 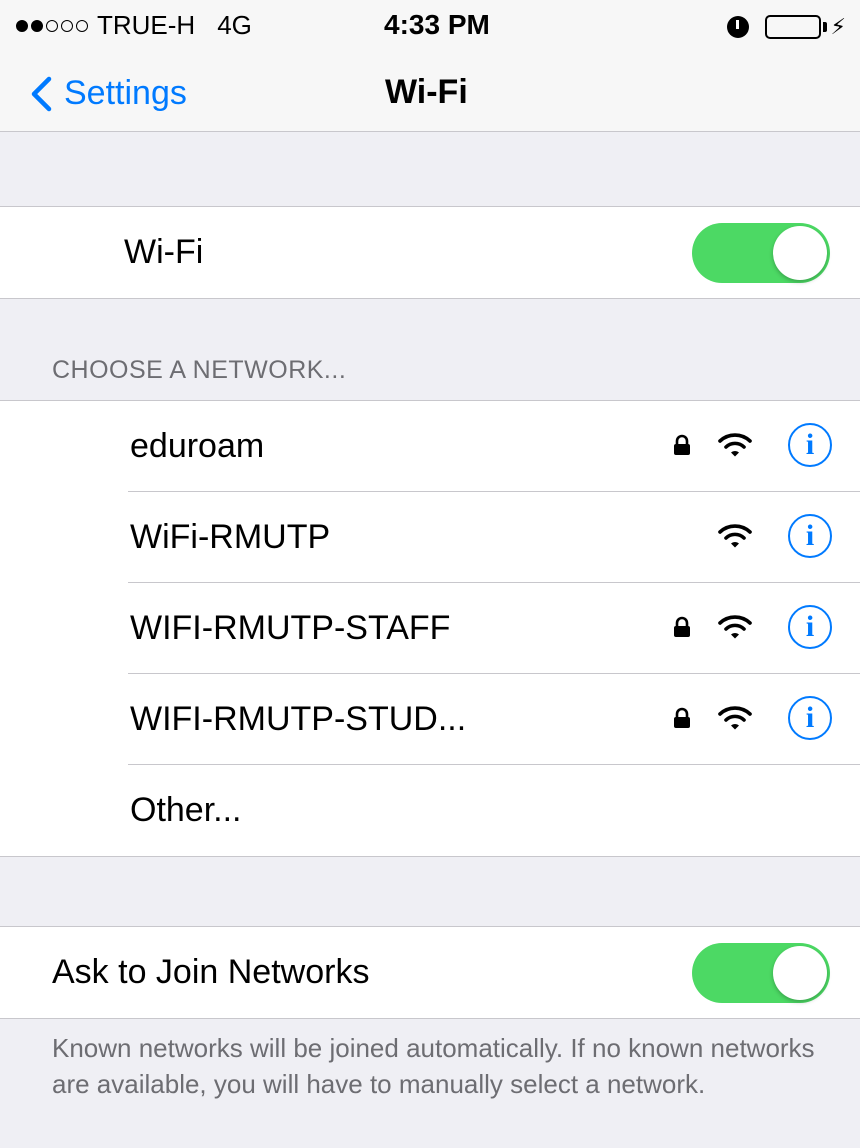 What do you see at coordinates (125, 93) in the screenshot?
I see `back-button-label: Settings` at bounding box center [125, 93].